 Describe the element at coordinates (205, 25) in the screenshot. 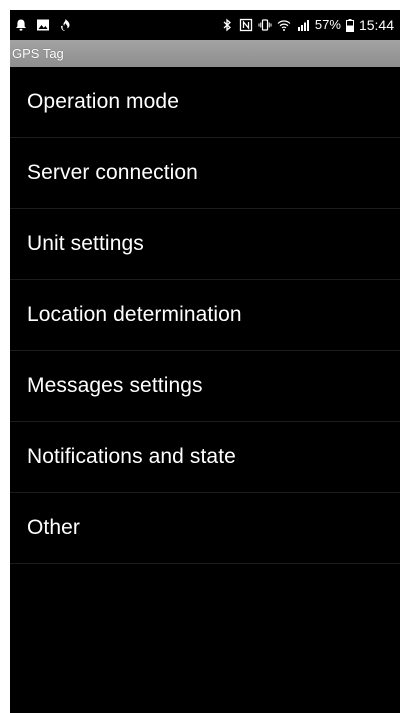

I see `status-bar: 57% 15:44` at that location.